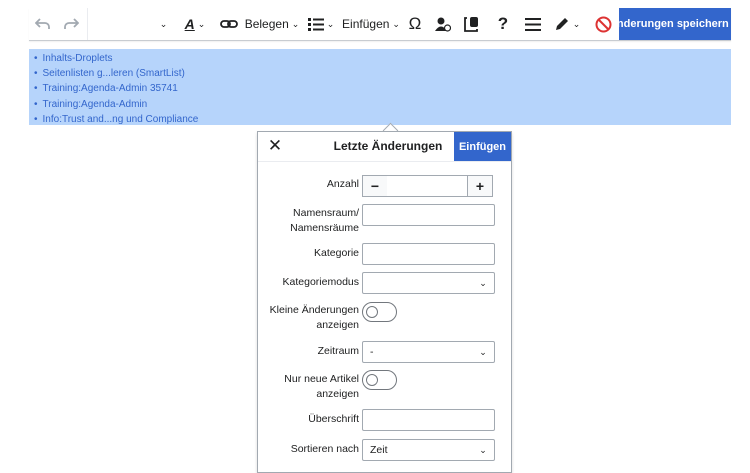  I want to click on cite-label: Belegen, so click(266, 24).